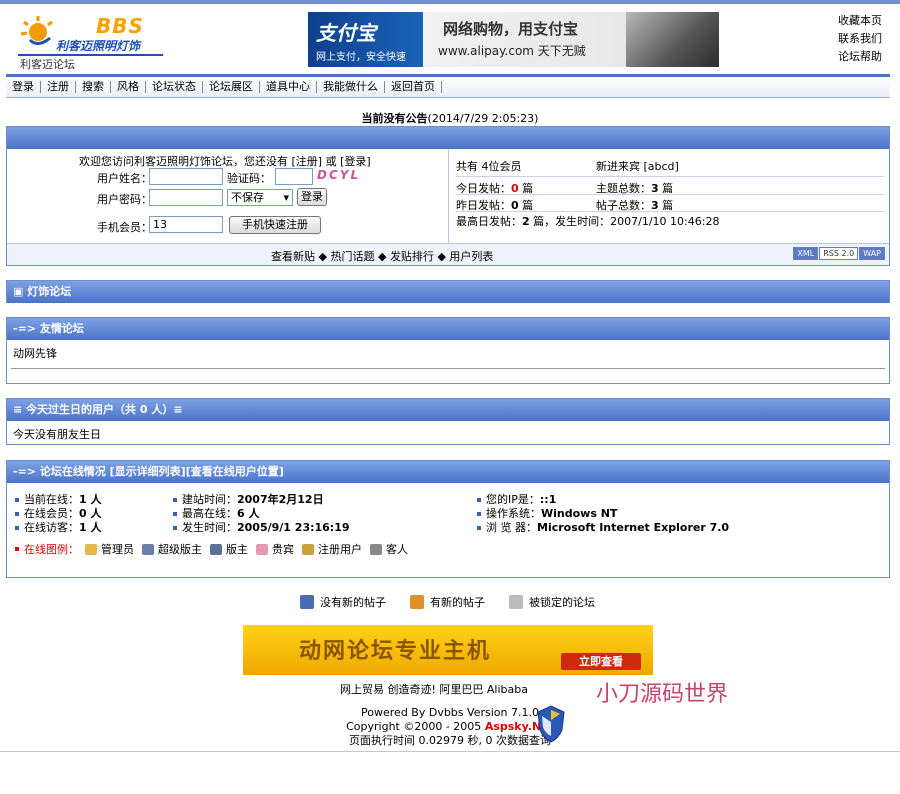 This screenshot has height=794, width=900. I want to click on announcement: 当前没有公告(2014/7/29 2:05:23), so click(450, 118).